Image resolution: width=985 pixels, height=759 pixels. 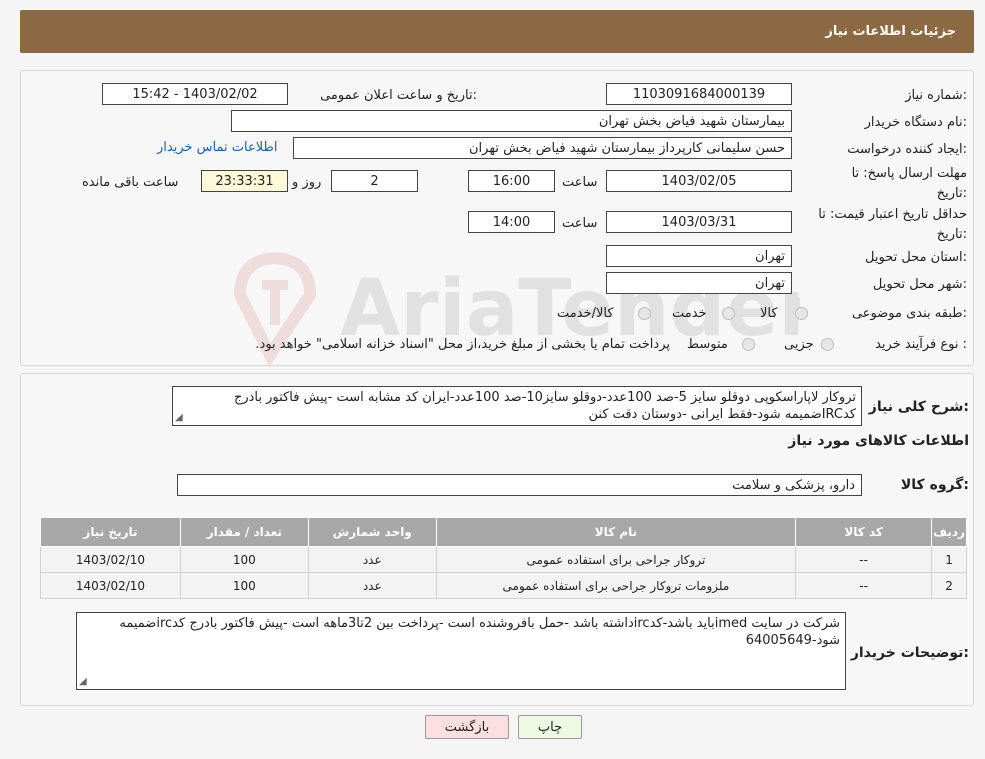 What do you see at coordinates (110, 532) in the screenshot?
I see `col-header-date: تاریخ نیاز` at bounding box center [110, 532].